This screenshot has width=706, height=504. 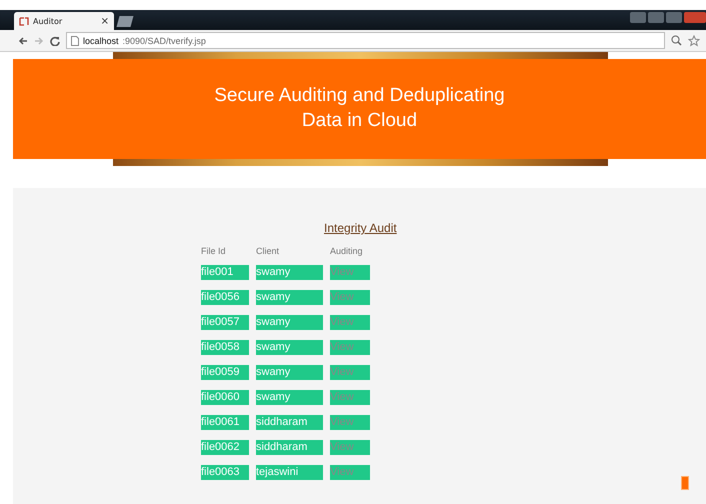 I want to click on column-header: Auditing, so click(x=347, y=251).